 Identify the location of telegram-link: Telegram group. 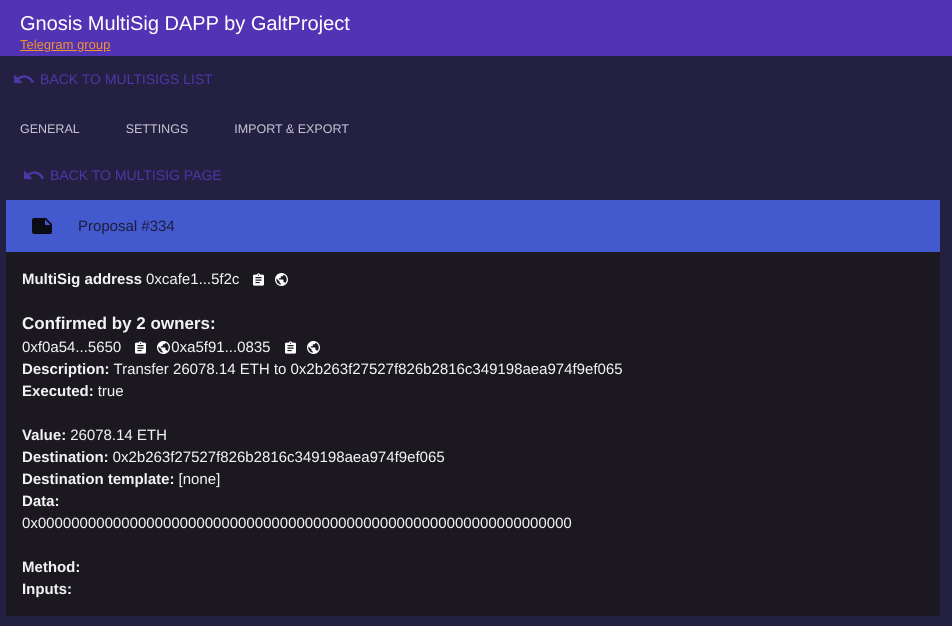
(65, 45).